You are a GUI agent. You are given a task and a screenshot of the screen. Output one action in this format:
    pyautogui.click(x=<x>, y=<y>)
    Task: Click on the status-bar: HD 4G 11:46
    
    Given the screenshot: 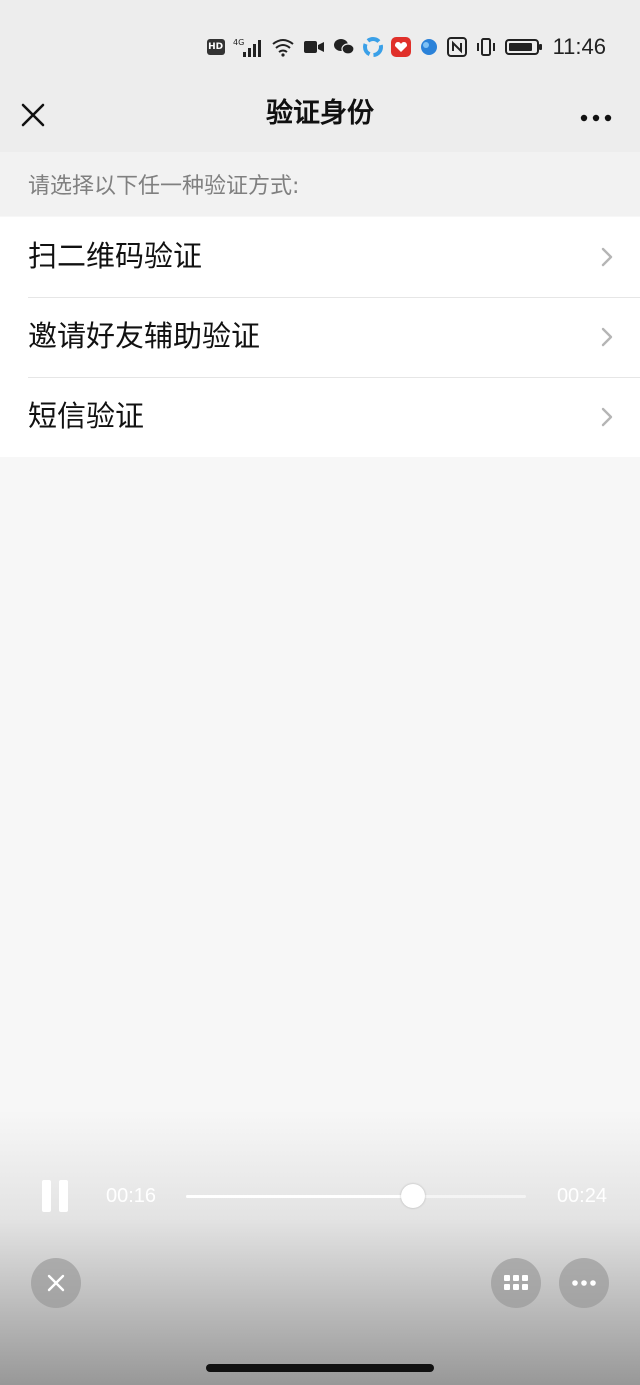 What is the action you would take?
    pyautogui.click(x=320, y=45)
    